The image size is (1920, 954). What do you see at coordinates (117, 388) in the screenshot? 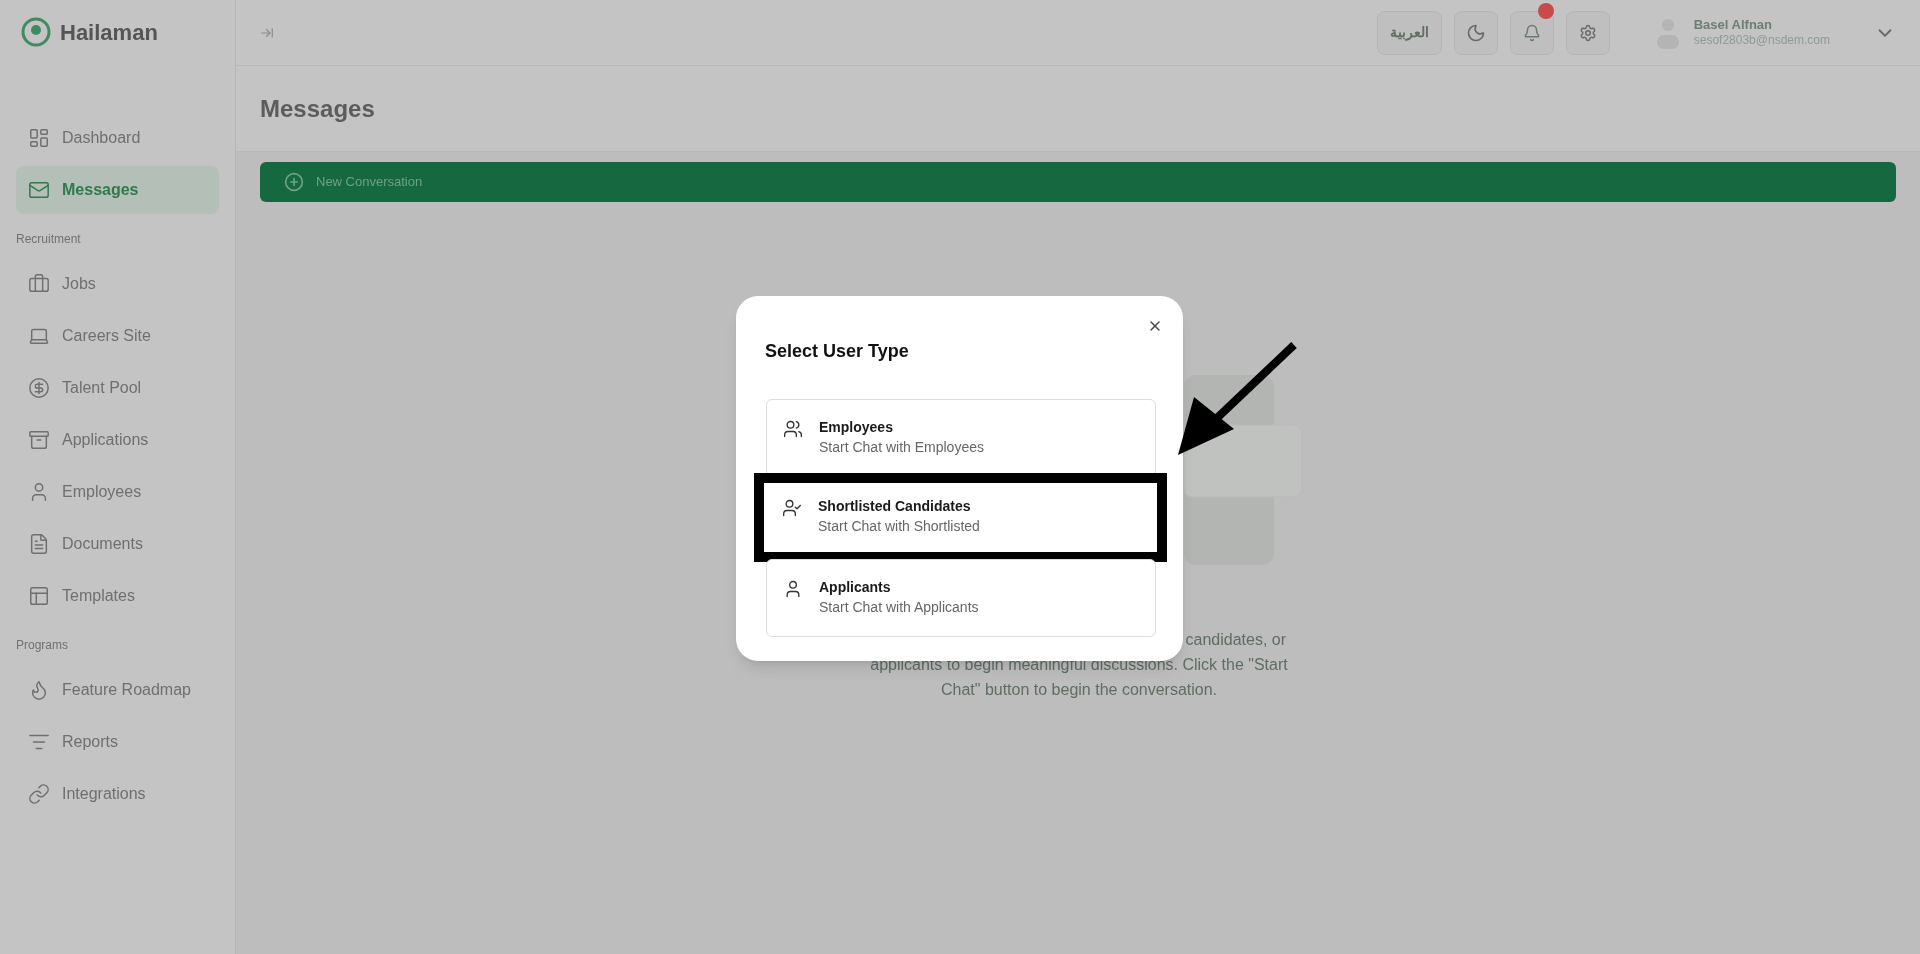
I see `sidebar-item: Talent Pool` at bounding box center [117, 388].